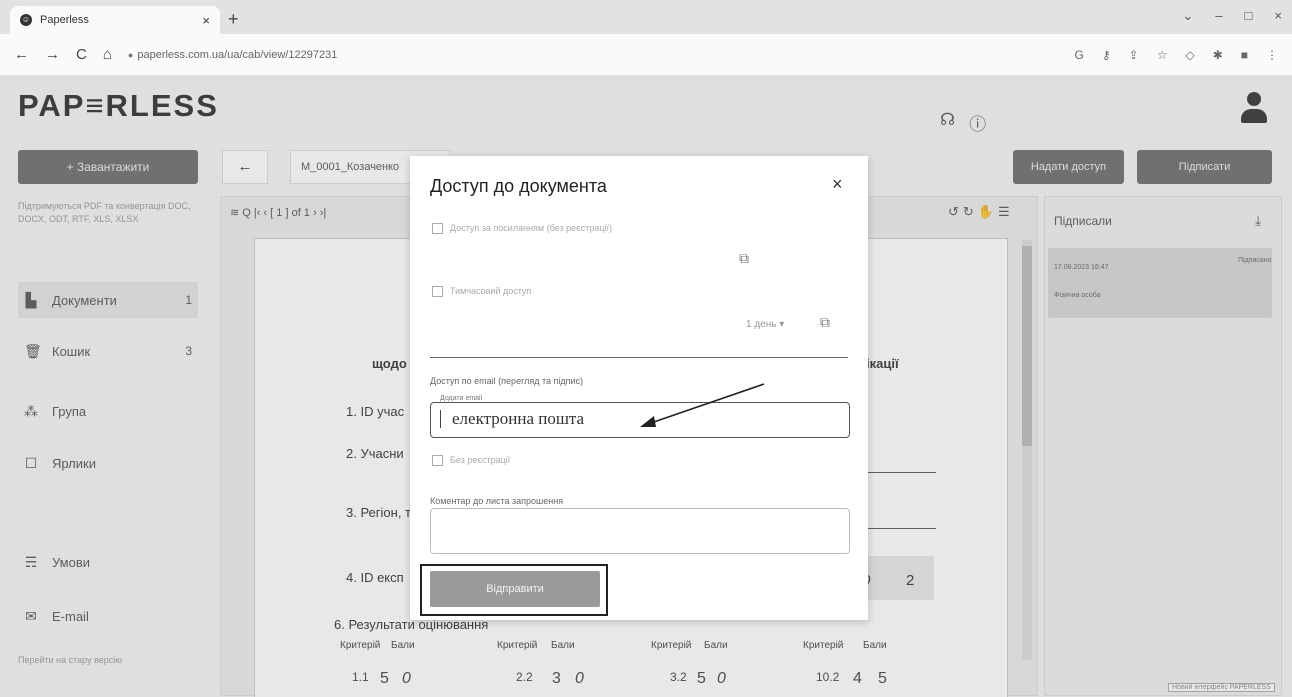 The height and width of the screenshot is (697, 1292). I want to click on forward-arrow-icon: →, so click(52, 54).